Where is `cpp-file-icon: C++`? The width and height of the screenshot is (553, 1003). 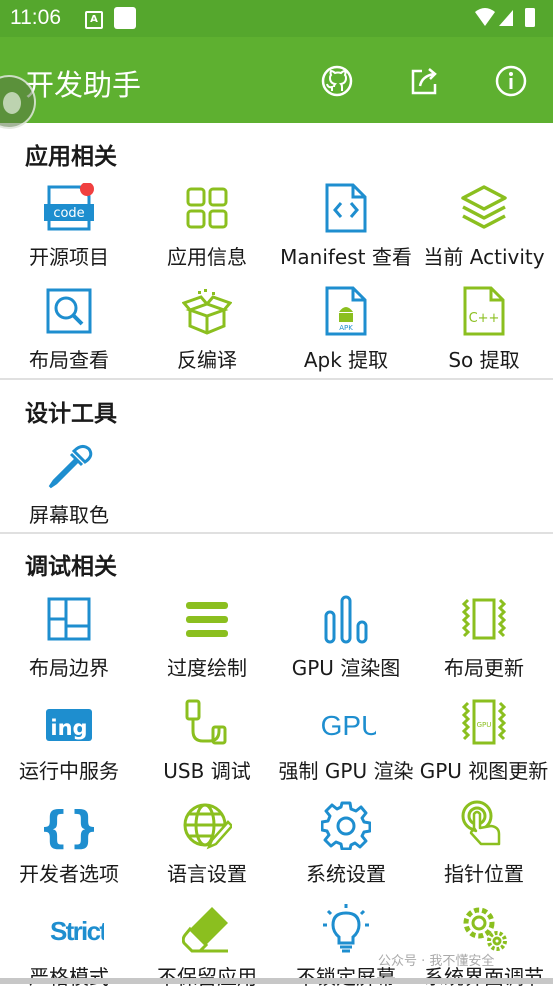
cpp-file-icon: C++ is located at coordinates (484, 311).